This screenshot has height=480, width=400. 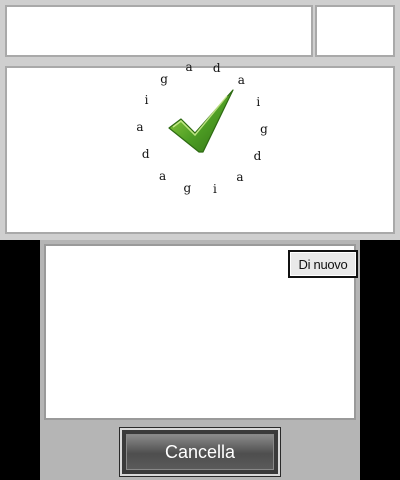 I want to click on top-side-panel, so click(x=355, y=31).